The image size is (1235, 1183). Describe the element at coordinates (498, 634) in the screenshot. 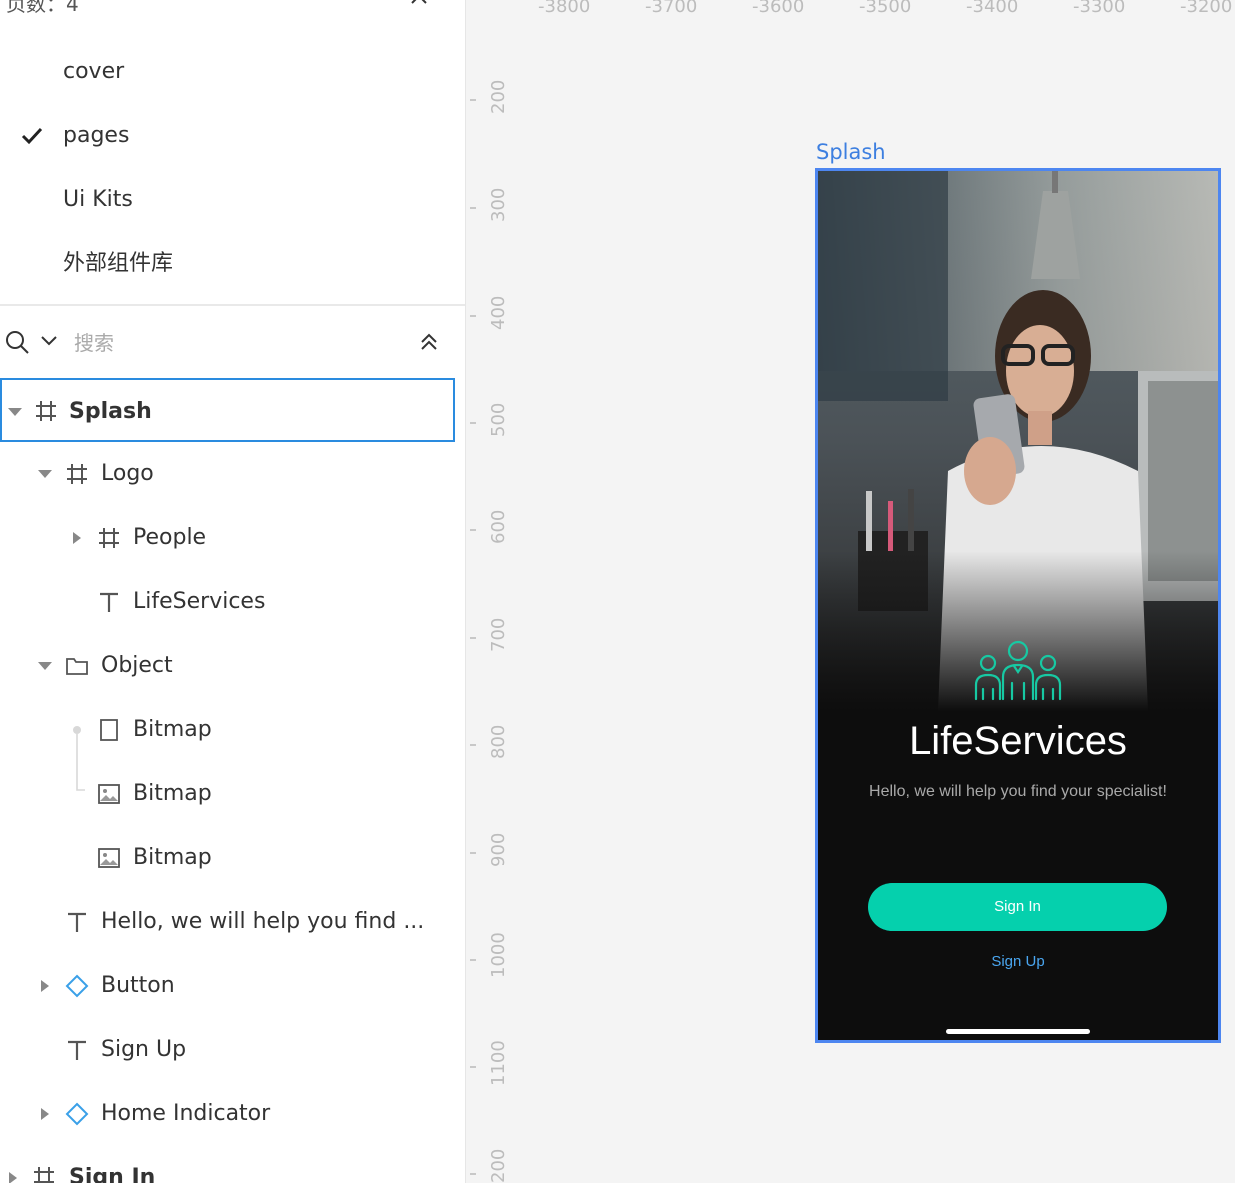

I see `ruler-mark: 700` at that location.